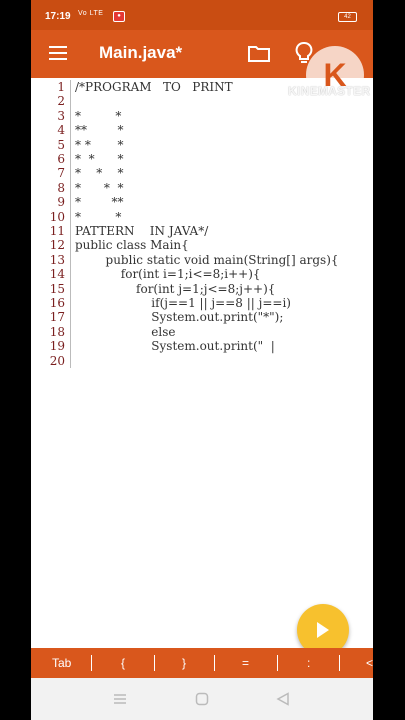 This screenshot has height=720, width=405. Describe the element at coordinates (329, 91) in the screenshot. I see `kinemaster-watermark: KINEMASTER` at that location.